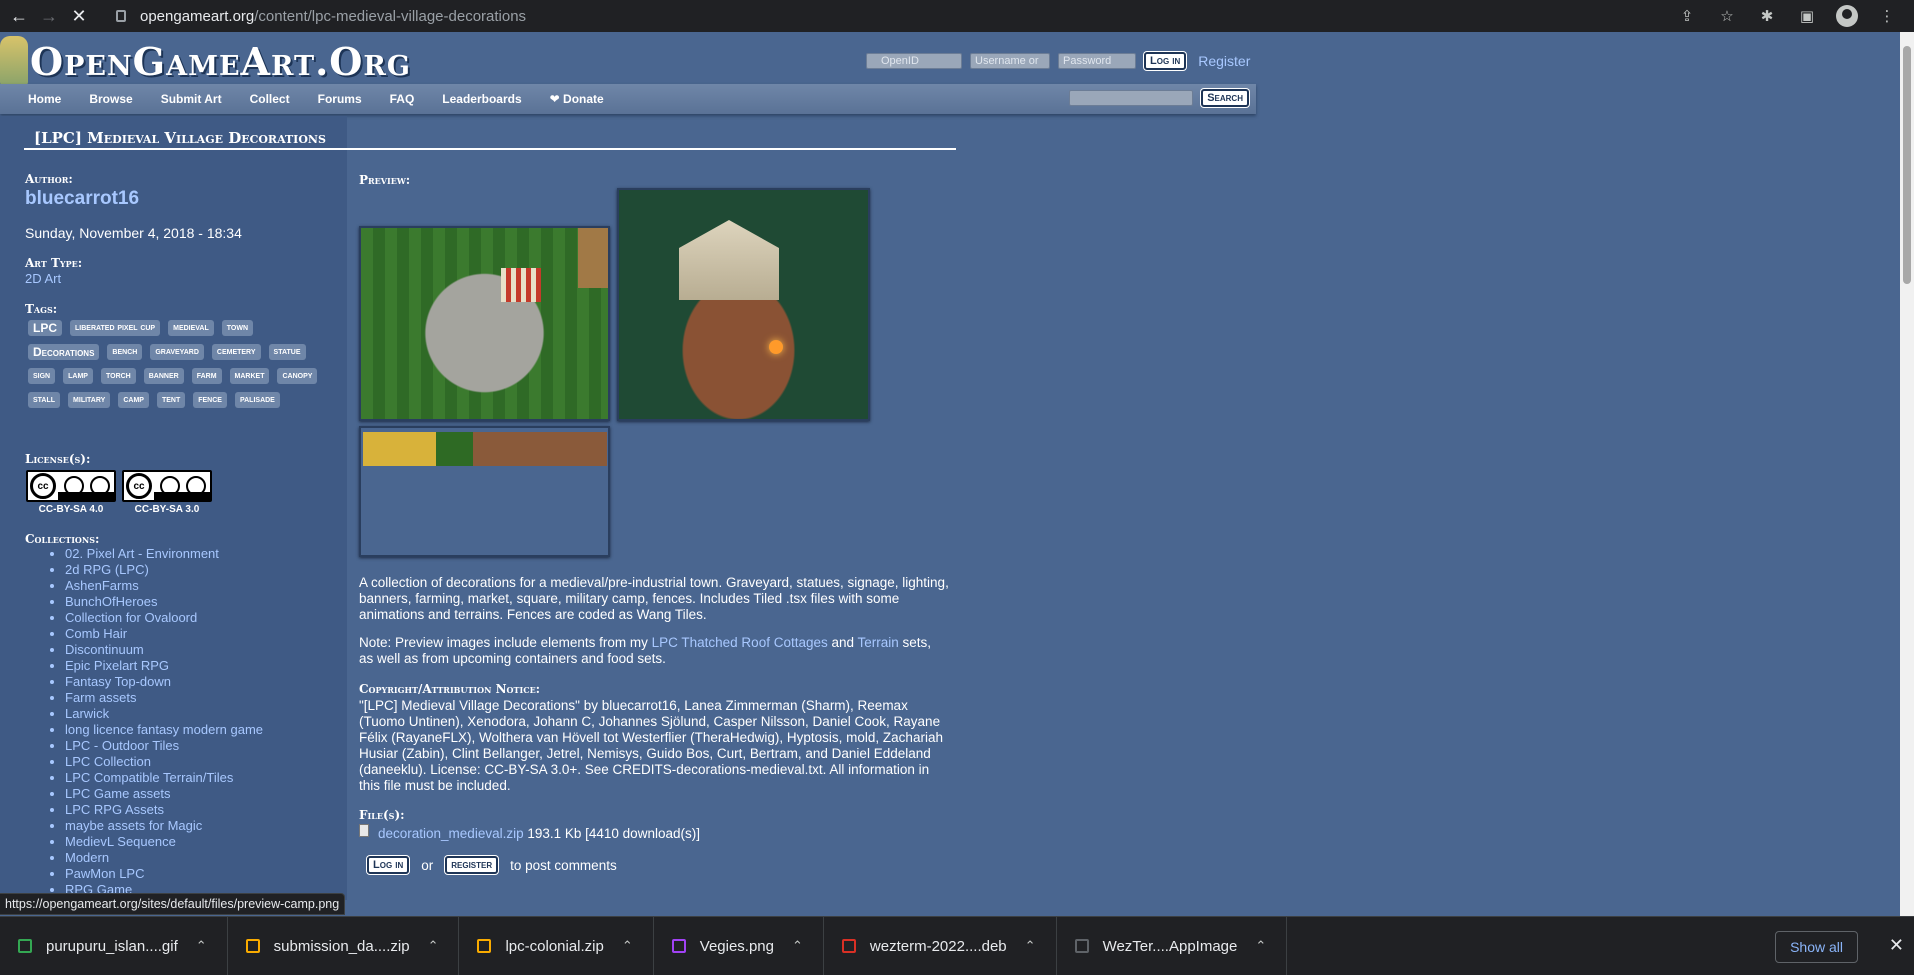  I want to click on nav-collect: Collect, so click(270, 99).